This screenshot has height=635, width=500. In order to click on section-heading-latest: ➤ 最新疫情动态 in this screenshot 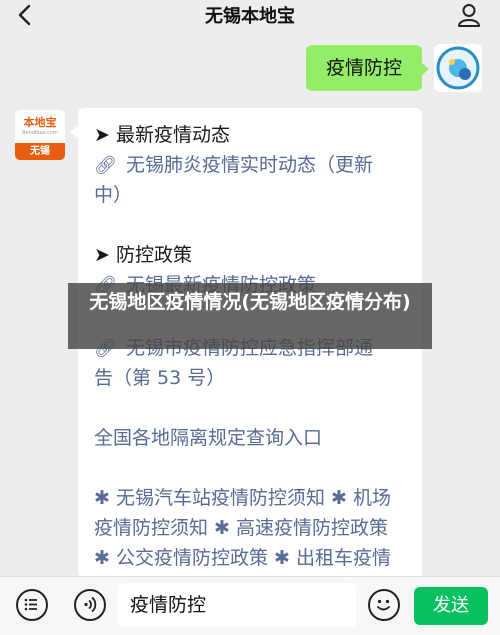, I will do `click(162, 135)`.